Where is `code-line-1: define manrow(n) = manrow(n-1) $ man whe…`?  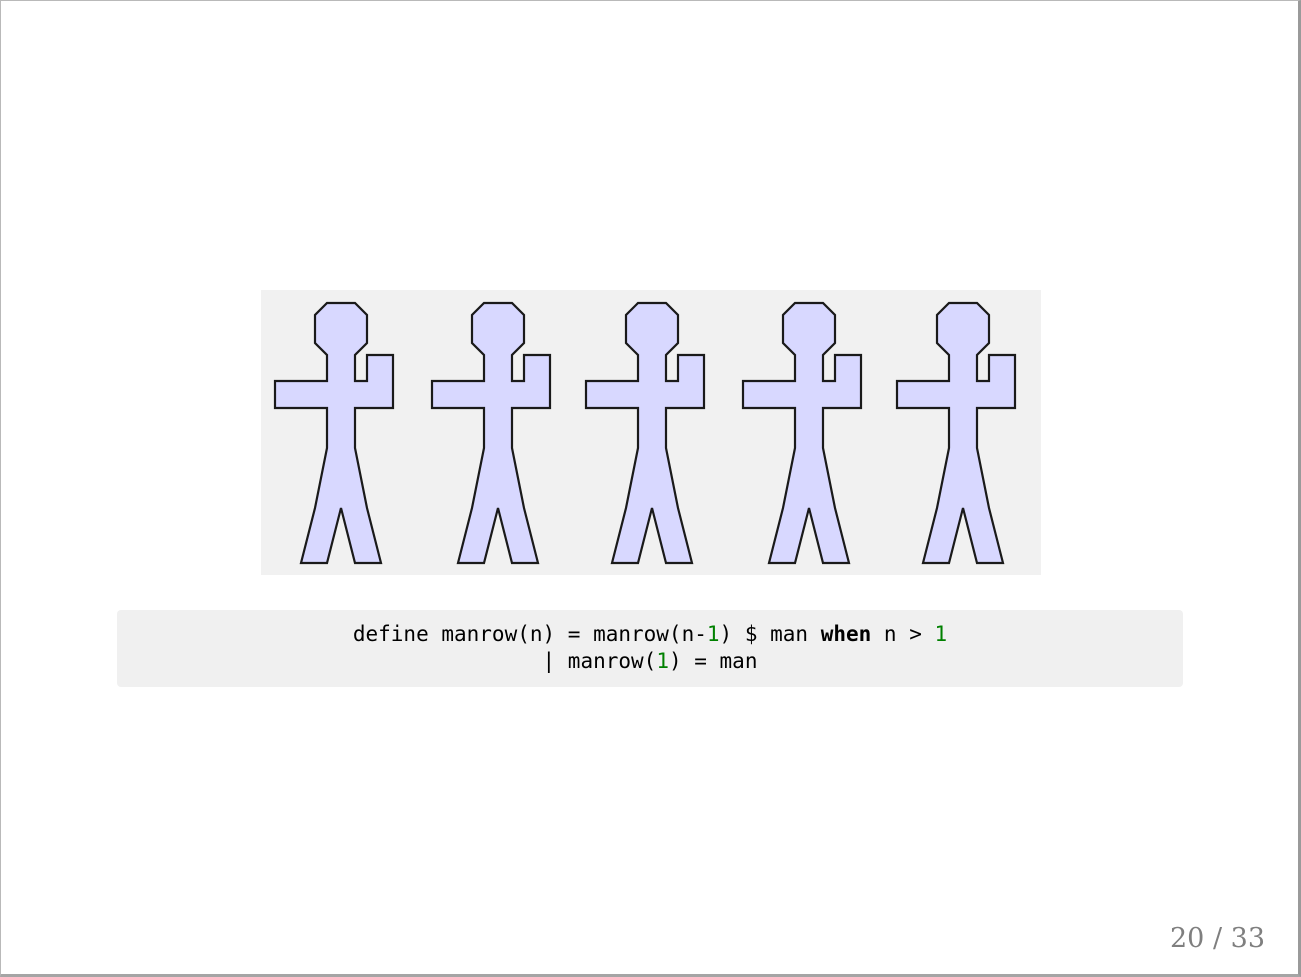
code-line-1: define manrow(n) = manrow(n-1) $ man whe… is located at coordinates (650, 634).